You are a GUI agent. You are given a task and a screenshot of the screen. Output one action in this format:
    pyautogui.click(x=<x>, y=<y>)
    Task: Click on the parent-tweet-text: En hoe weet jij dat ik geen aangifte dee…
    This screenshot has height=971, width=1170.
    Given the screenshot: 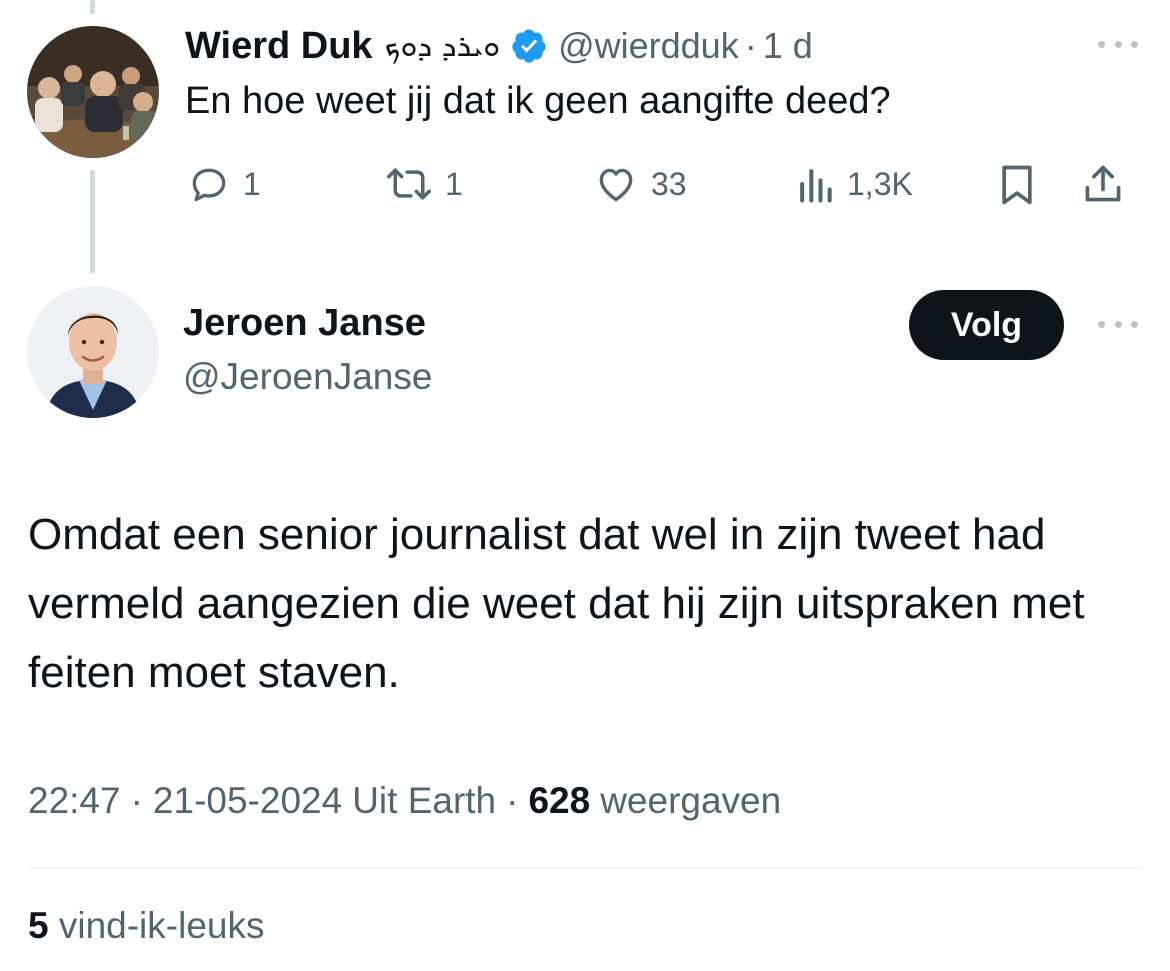 What is the action you would take?
    pyautogui.click(x=538, y=101)
    